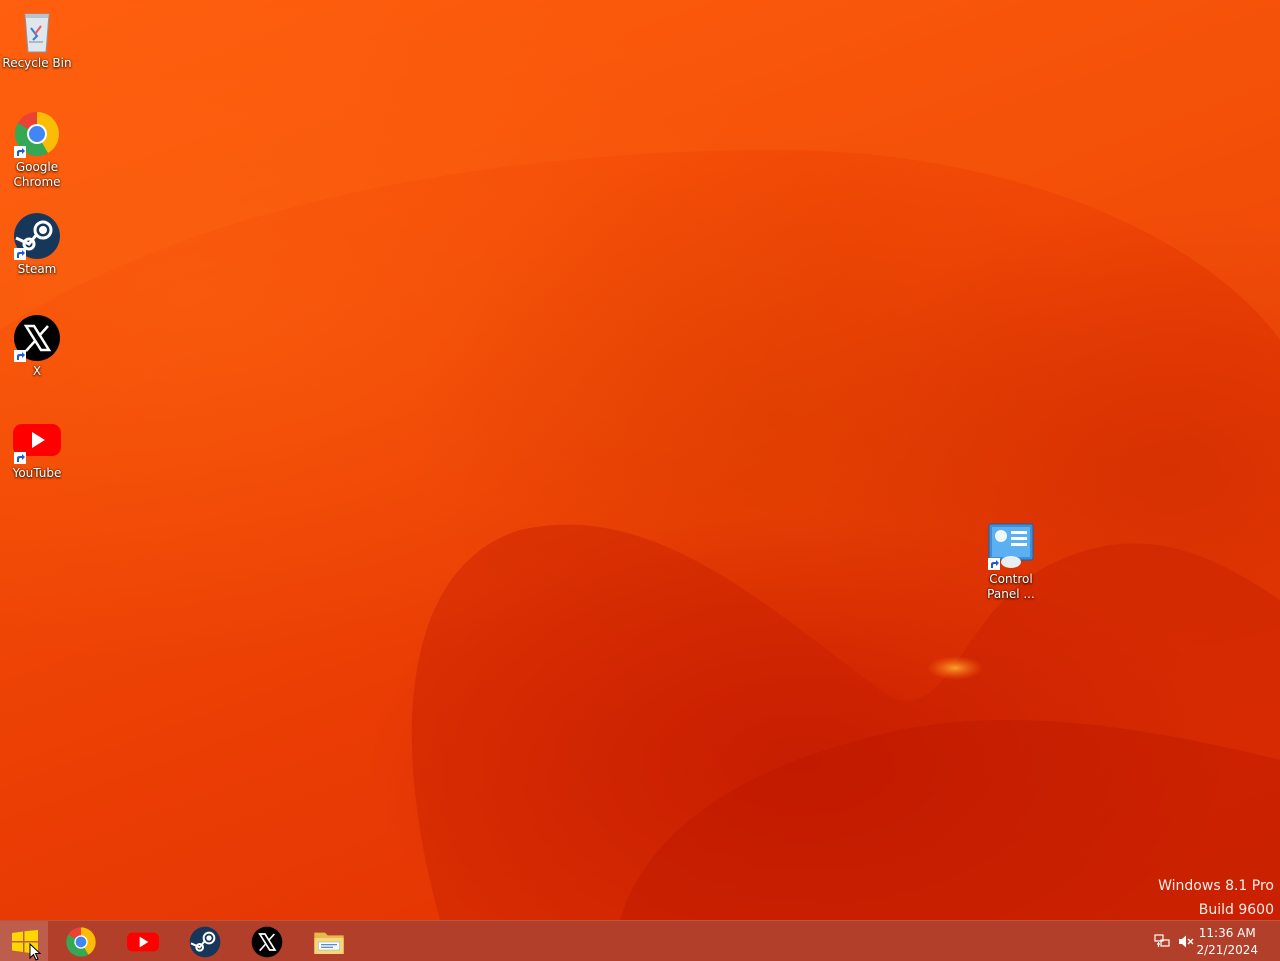 This screenshot has height=961, width=1280. What do you see at coordinates (1216, 886) in the screenshot?
I see `watermark-edition: Windows 8.1 Pro` at bounding box center [1216, 886].